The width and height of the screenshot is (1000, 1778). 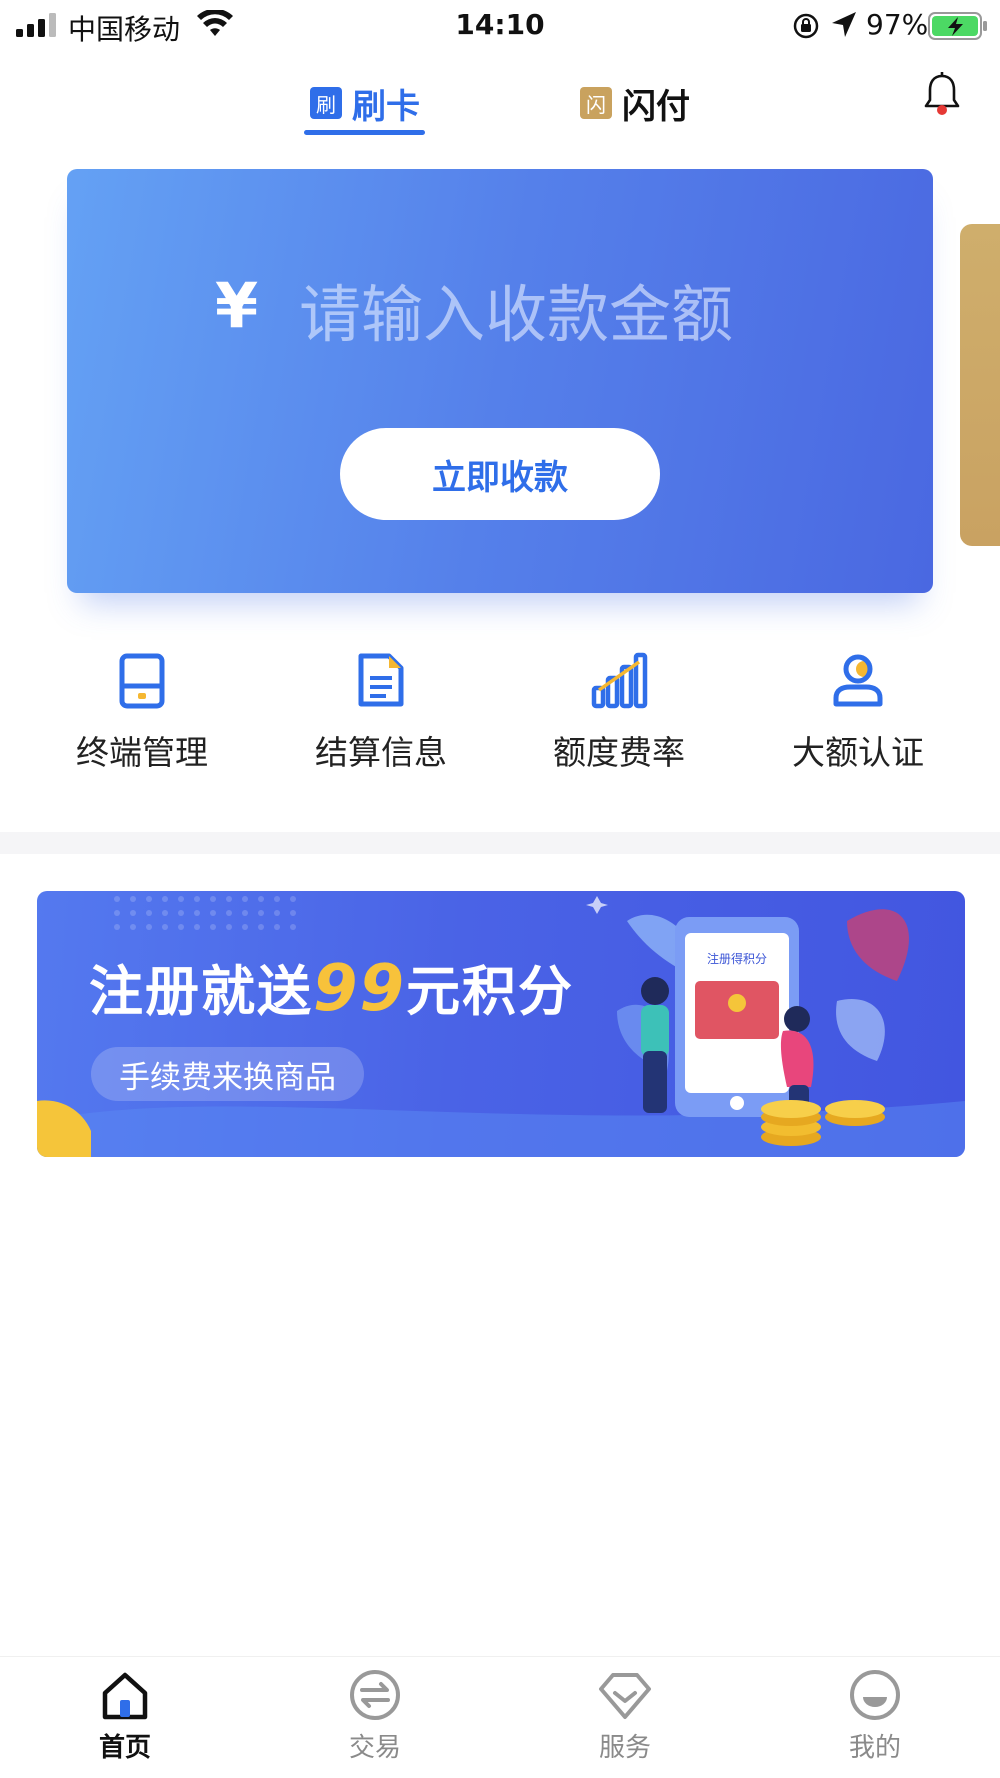 What do you see at coordinates (957, 26) in the screenshot?
I see `battery-charging-icon` at bounding box center [957, 26].